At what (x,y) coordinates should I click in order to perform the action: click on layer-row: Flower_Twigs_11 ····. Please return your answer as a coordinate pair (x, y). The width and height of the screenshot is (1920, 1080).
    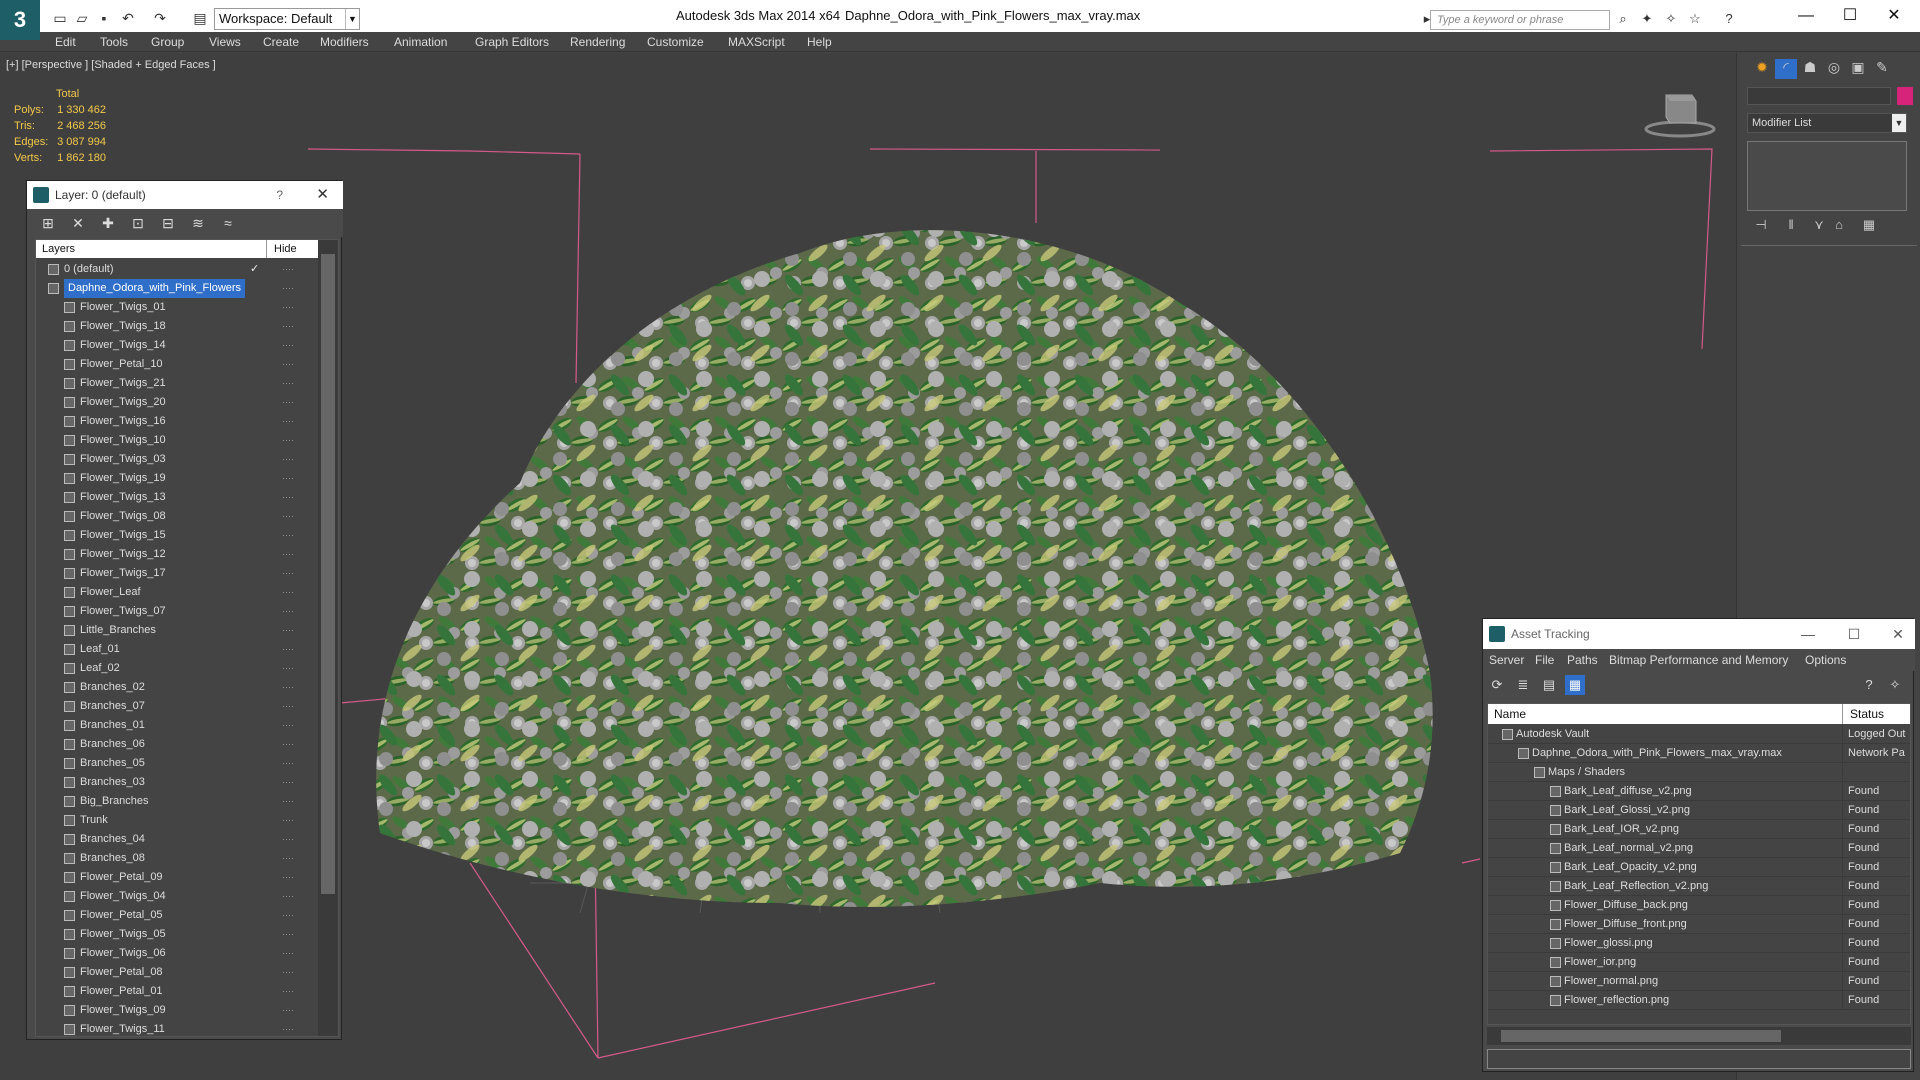
    Looking at the image, I should click on (177, 1028).